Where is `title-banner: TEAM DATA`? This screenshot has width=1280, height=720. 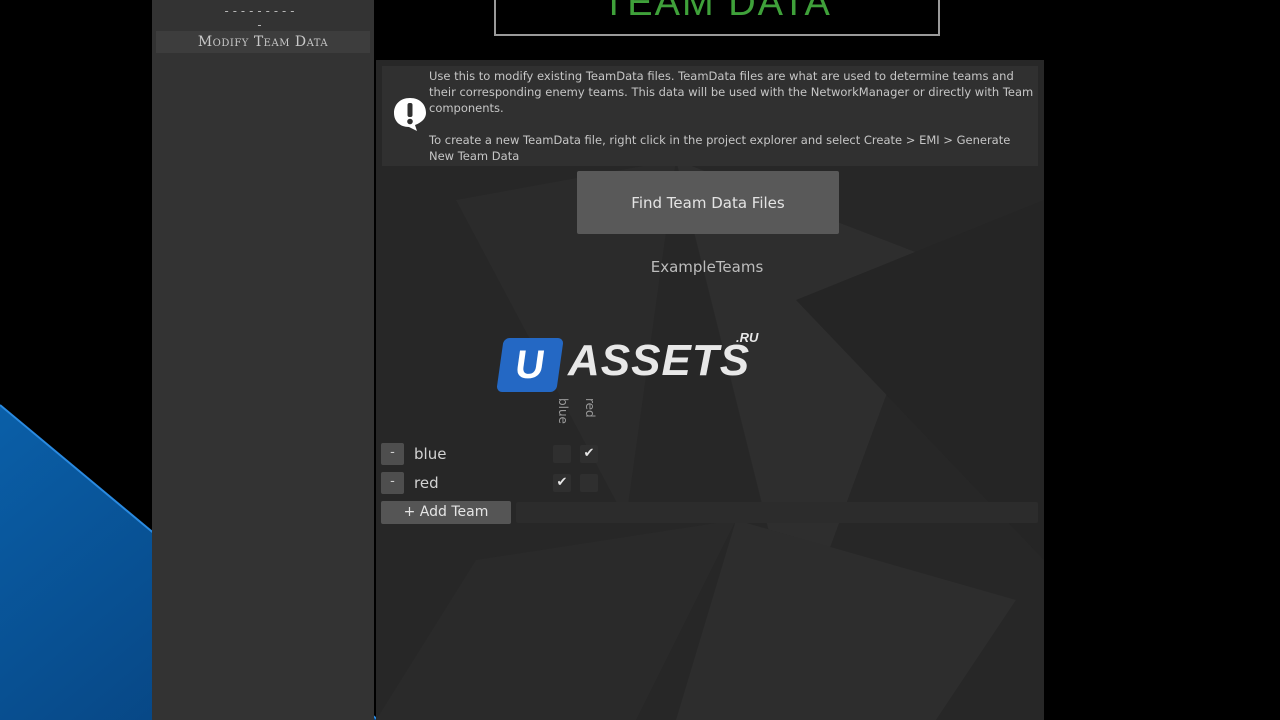 title-banner: TEAM DATA is located at coordinates (717, 18).